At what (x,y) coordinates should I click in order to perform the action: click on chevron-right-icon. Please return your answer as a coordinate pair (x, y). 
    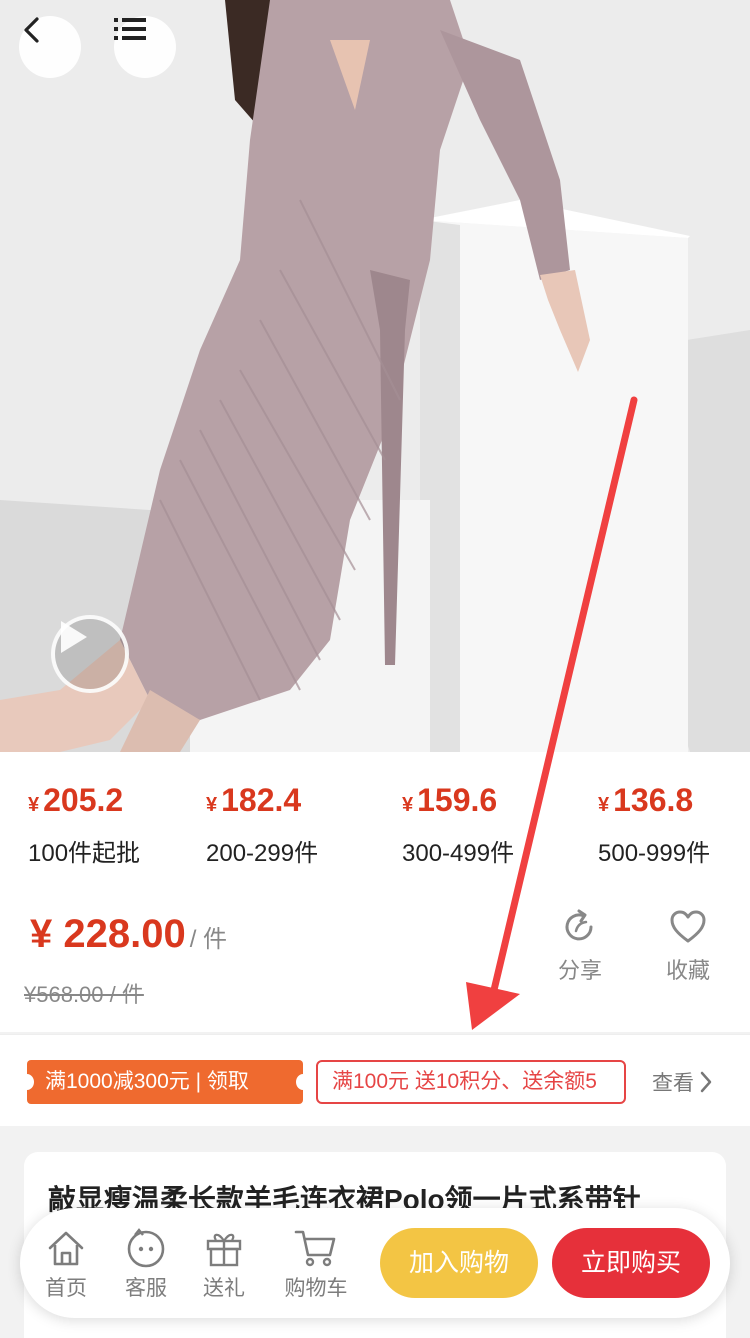
    Looking at the image, I should click on (706, 1082).